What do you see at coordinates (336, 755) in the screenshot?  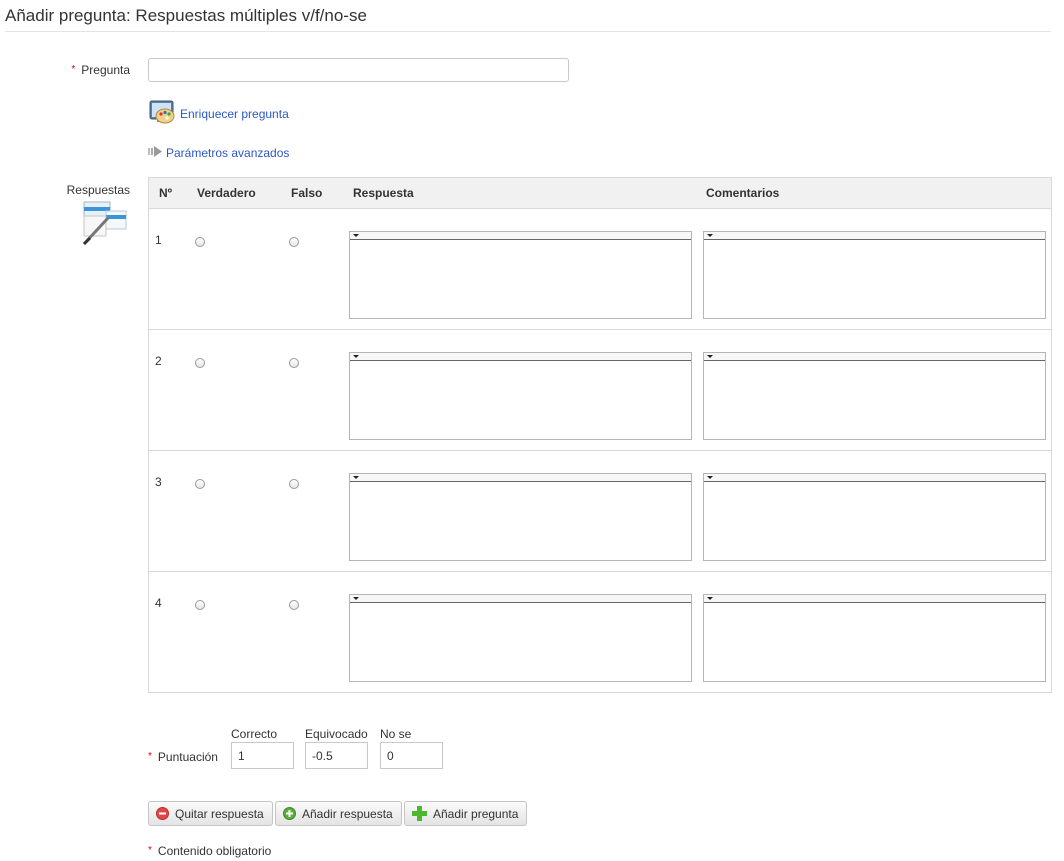 I see `wrong-score-input: -0.5` at bounding box center [336, 755].